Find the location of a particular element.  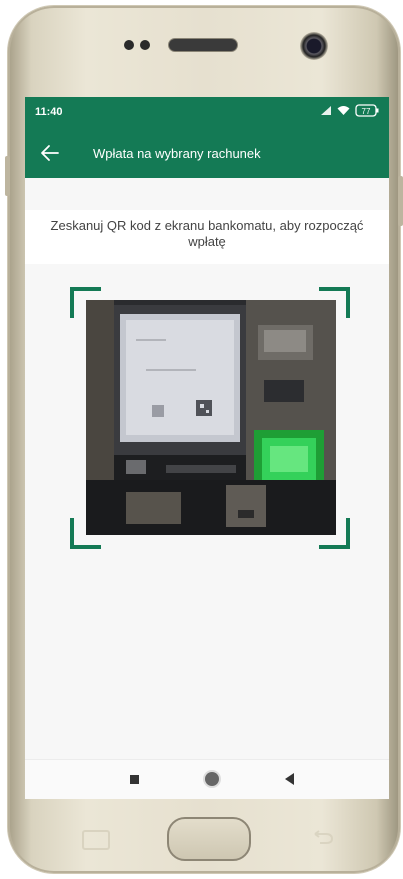

status-time: 11:40 is located at coordinates (49, 112).